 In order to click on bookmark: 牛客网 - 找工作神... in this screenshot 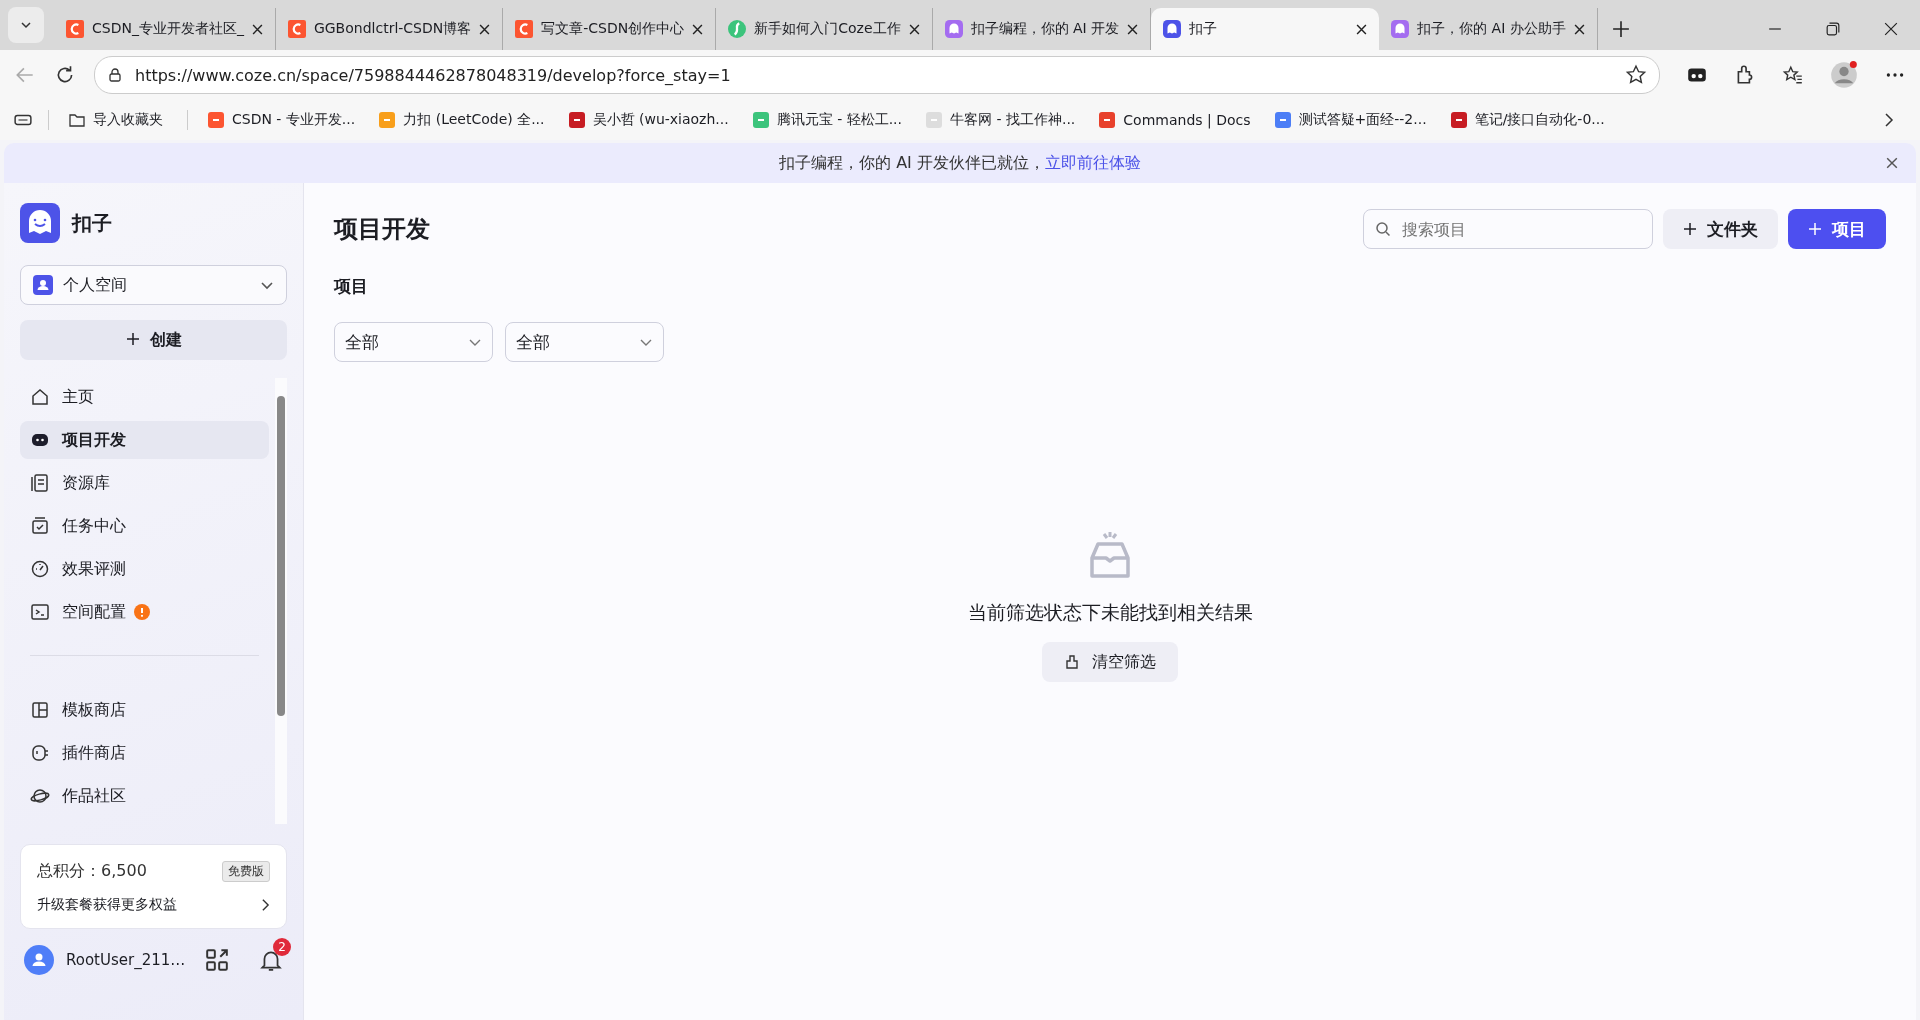, I will do `click(1003, 120)`.